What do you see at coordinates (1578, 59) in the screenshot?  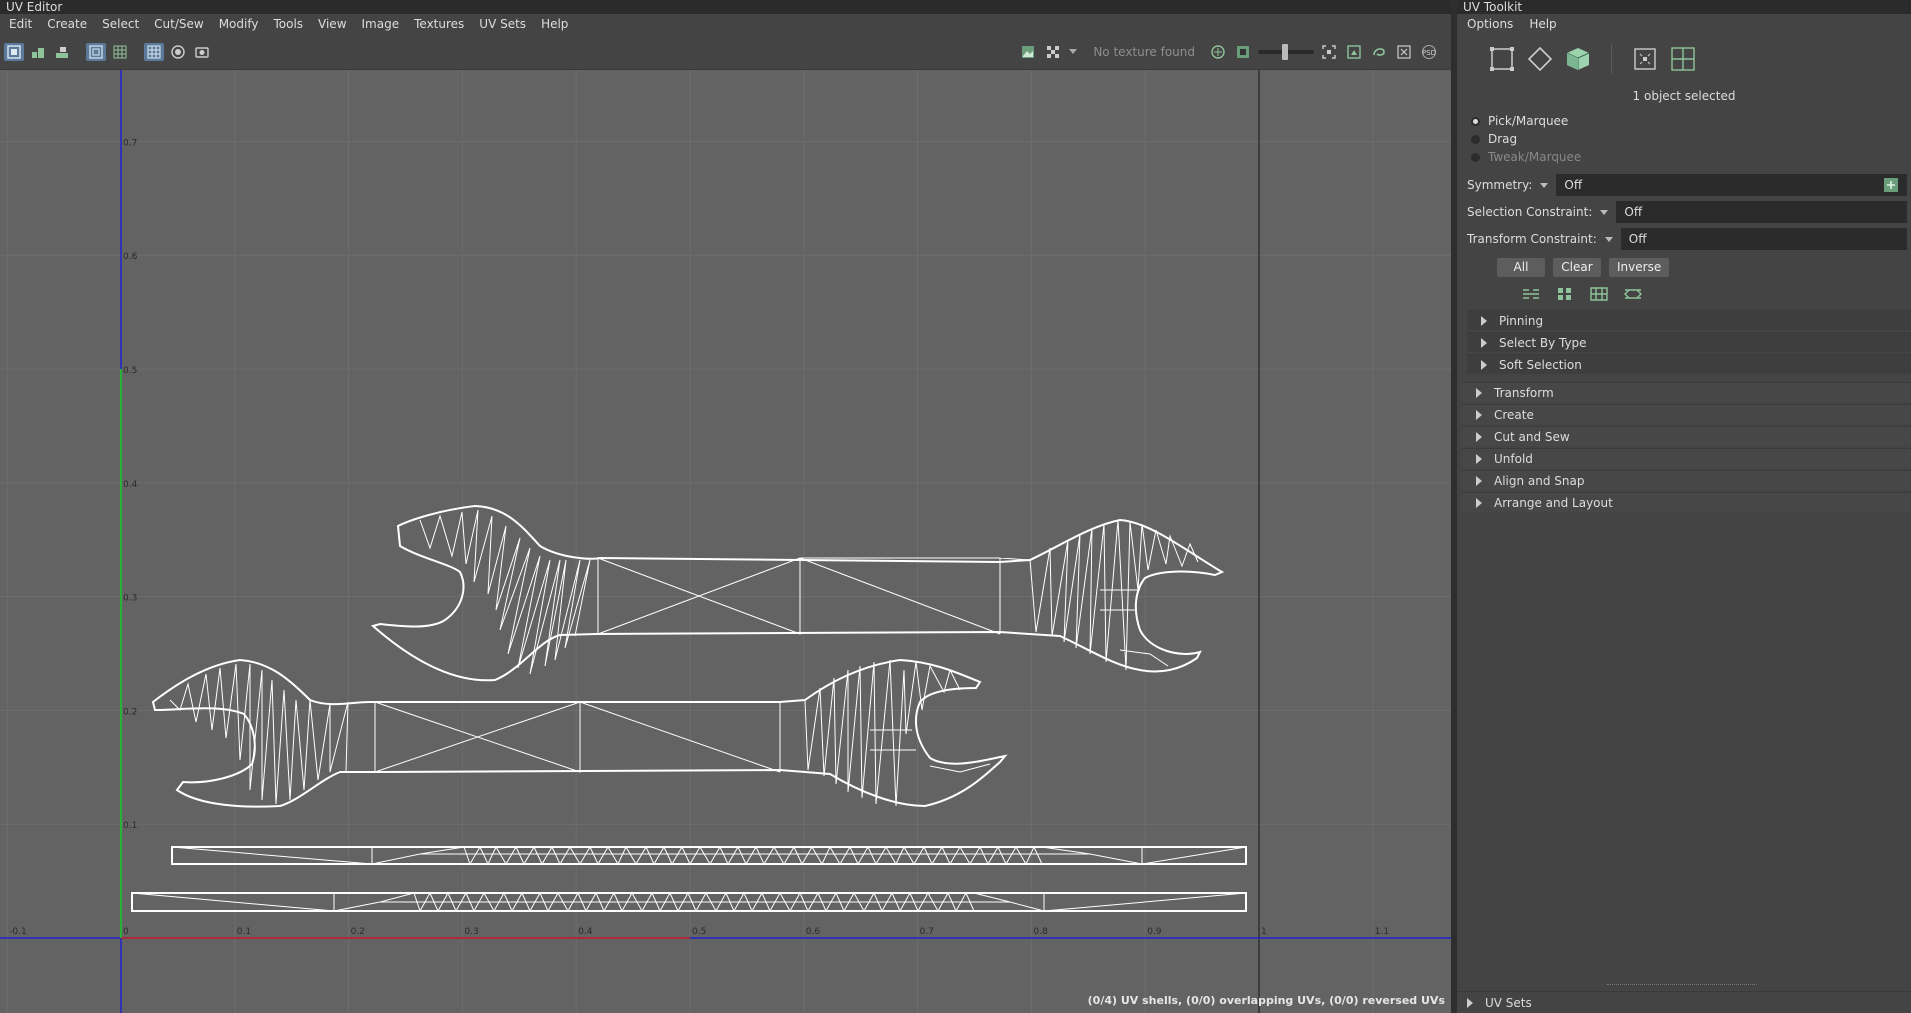 I see `face-mode-icon` at bounding box center [1578, 59].